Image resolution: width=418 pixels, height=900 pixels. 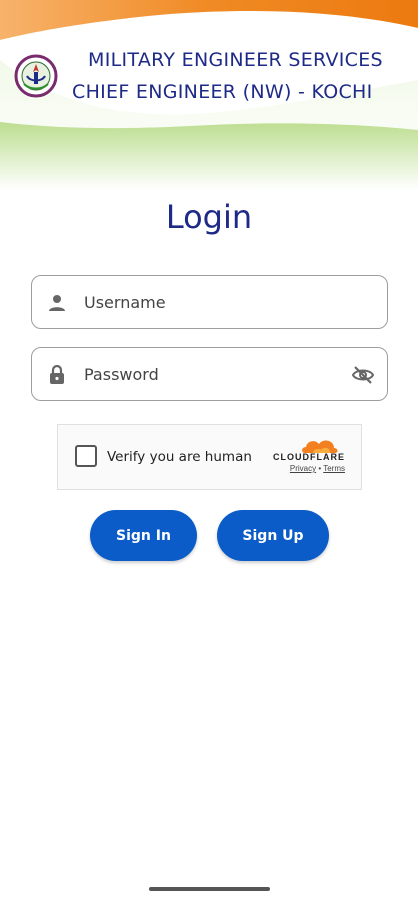 I want to click on terms-link: Terms, so click(x=334, y=468).